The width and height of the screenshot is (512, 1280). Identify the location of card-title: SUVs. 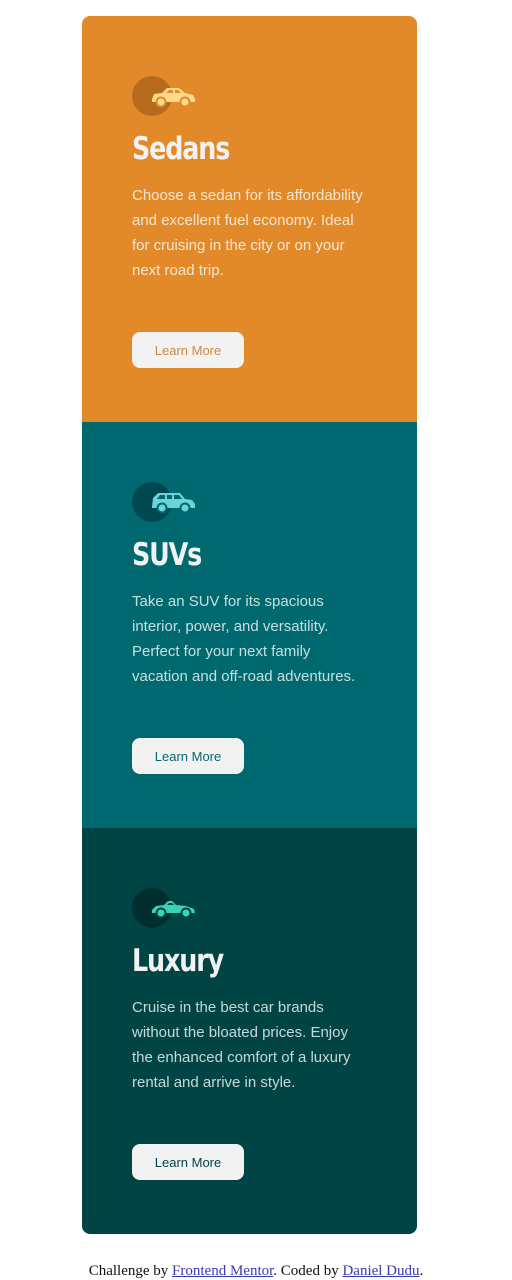
(167, 555).